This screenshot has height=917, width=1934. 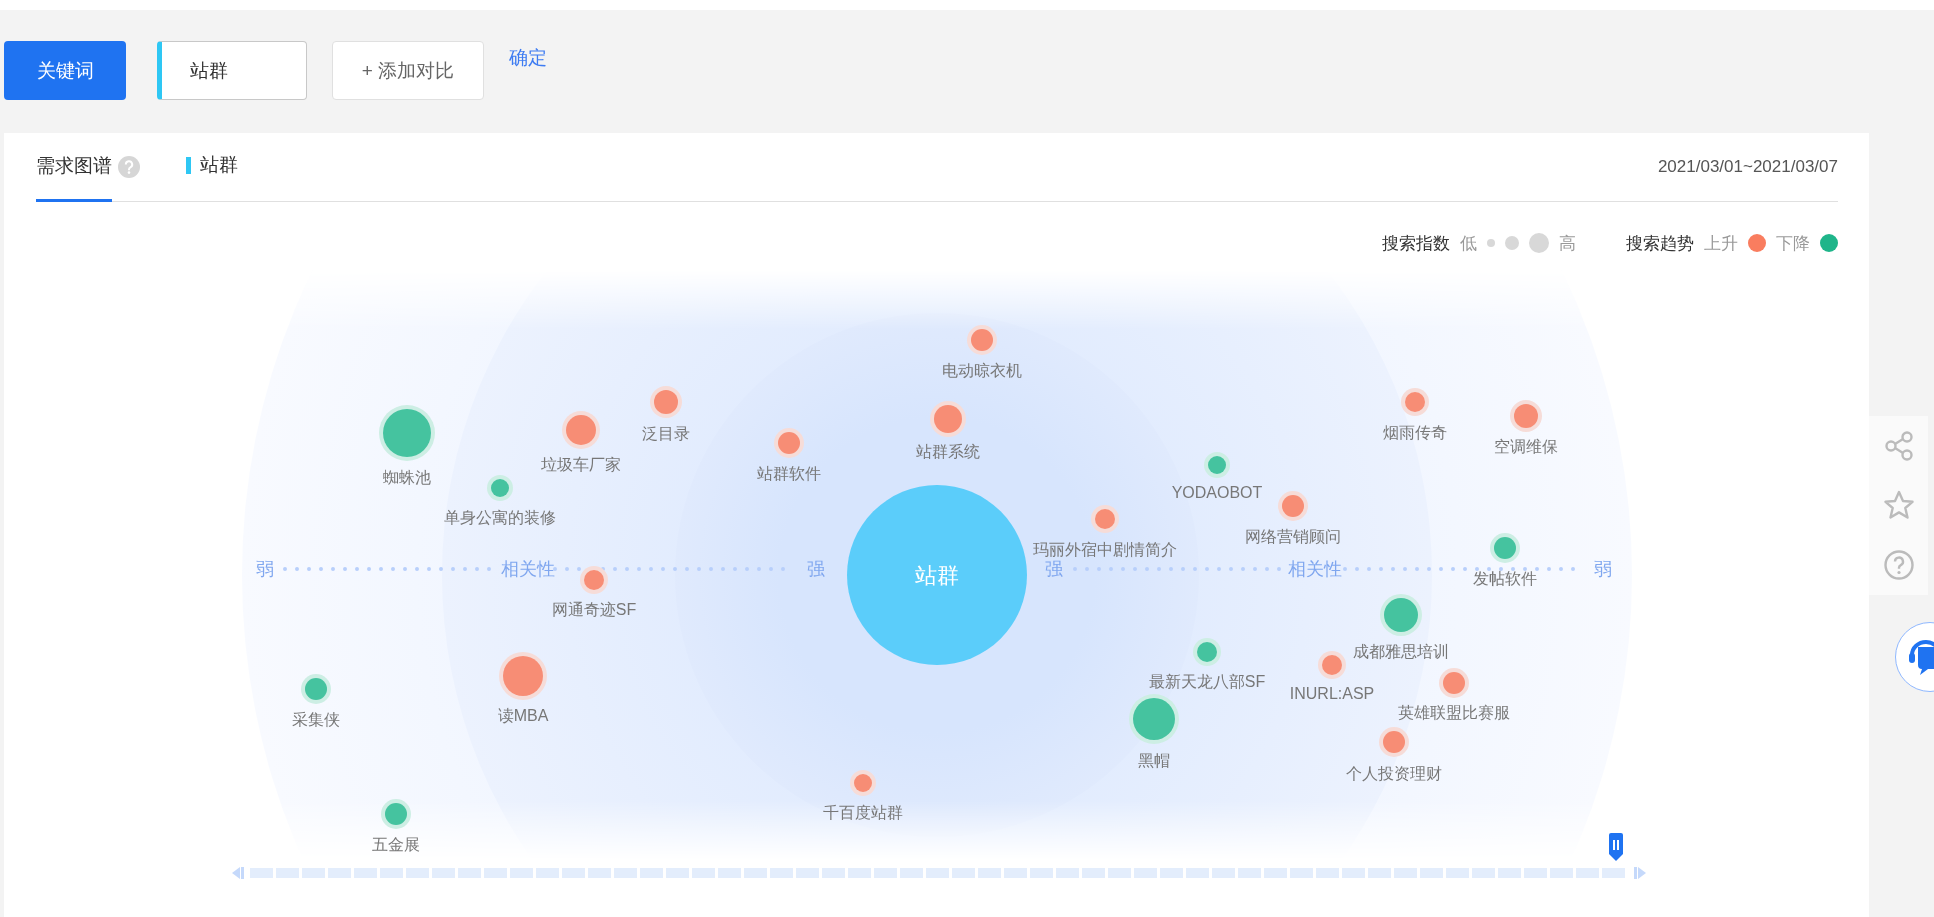 What do you see at coordinates (594, 609) in the screenshot?
I see `keyword-label: 网通奇迹SF` at bounding box center [594, 609].